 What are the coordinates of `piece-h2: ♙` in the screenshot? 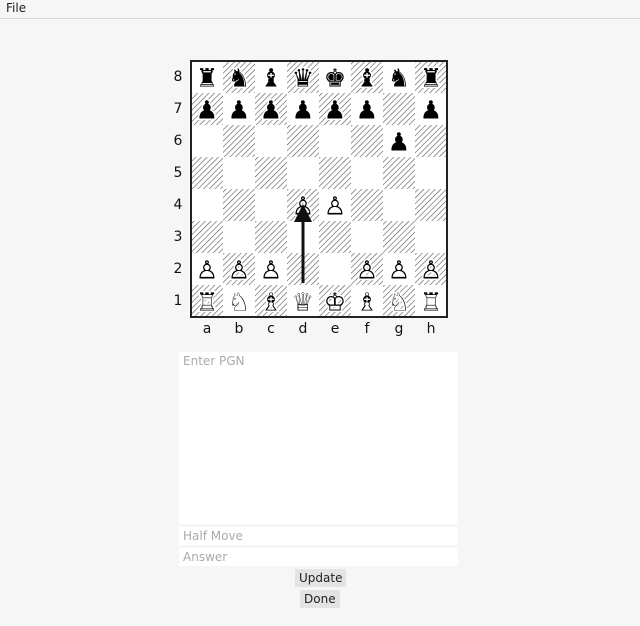 It's located at (431, 270).